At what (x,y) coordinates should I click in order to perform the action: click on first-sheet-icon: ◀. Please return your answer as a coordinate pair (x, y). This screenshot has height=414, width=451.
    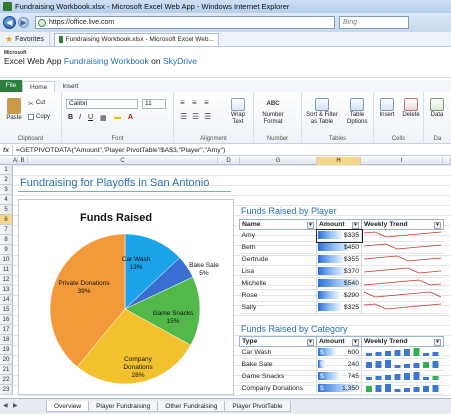
    Looking at the image, I should click on (6, 406).